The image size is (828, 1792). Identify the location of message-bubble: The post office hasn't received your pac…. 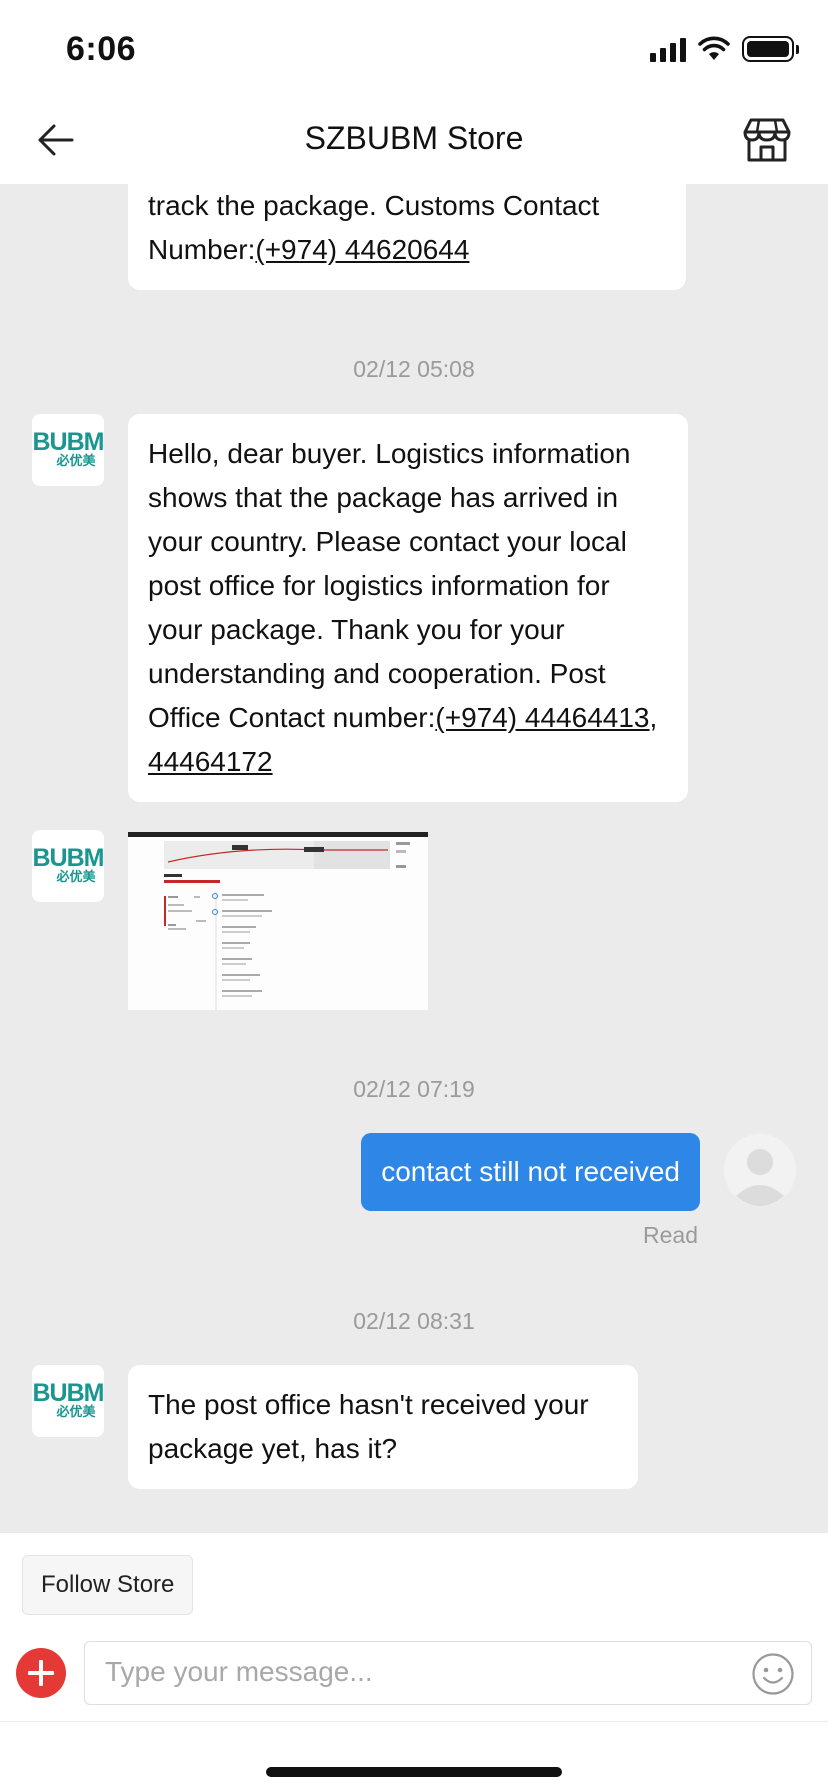
(383, 1427).